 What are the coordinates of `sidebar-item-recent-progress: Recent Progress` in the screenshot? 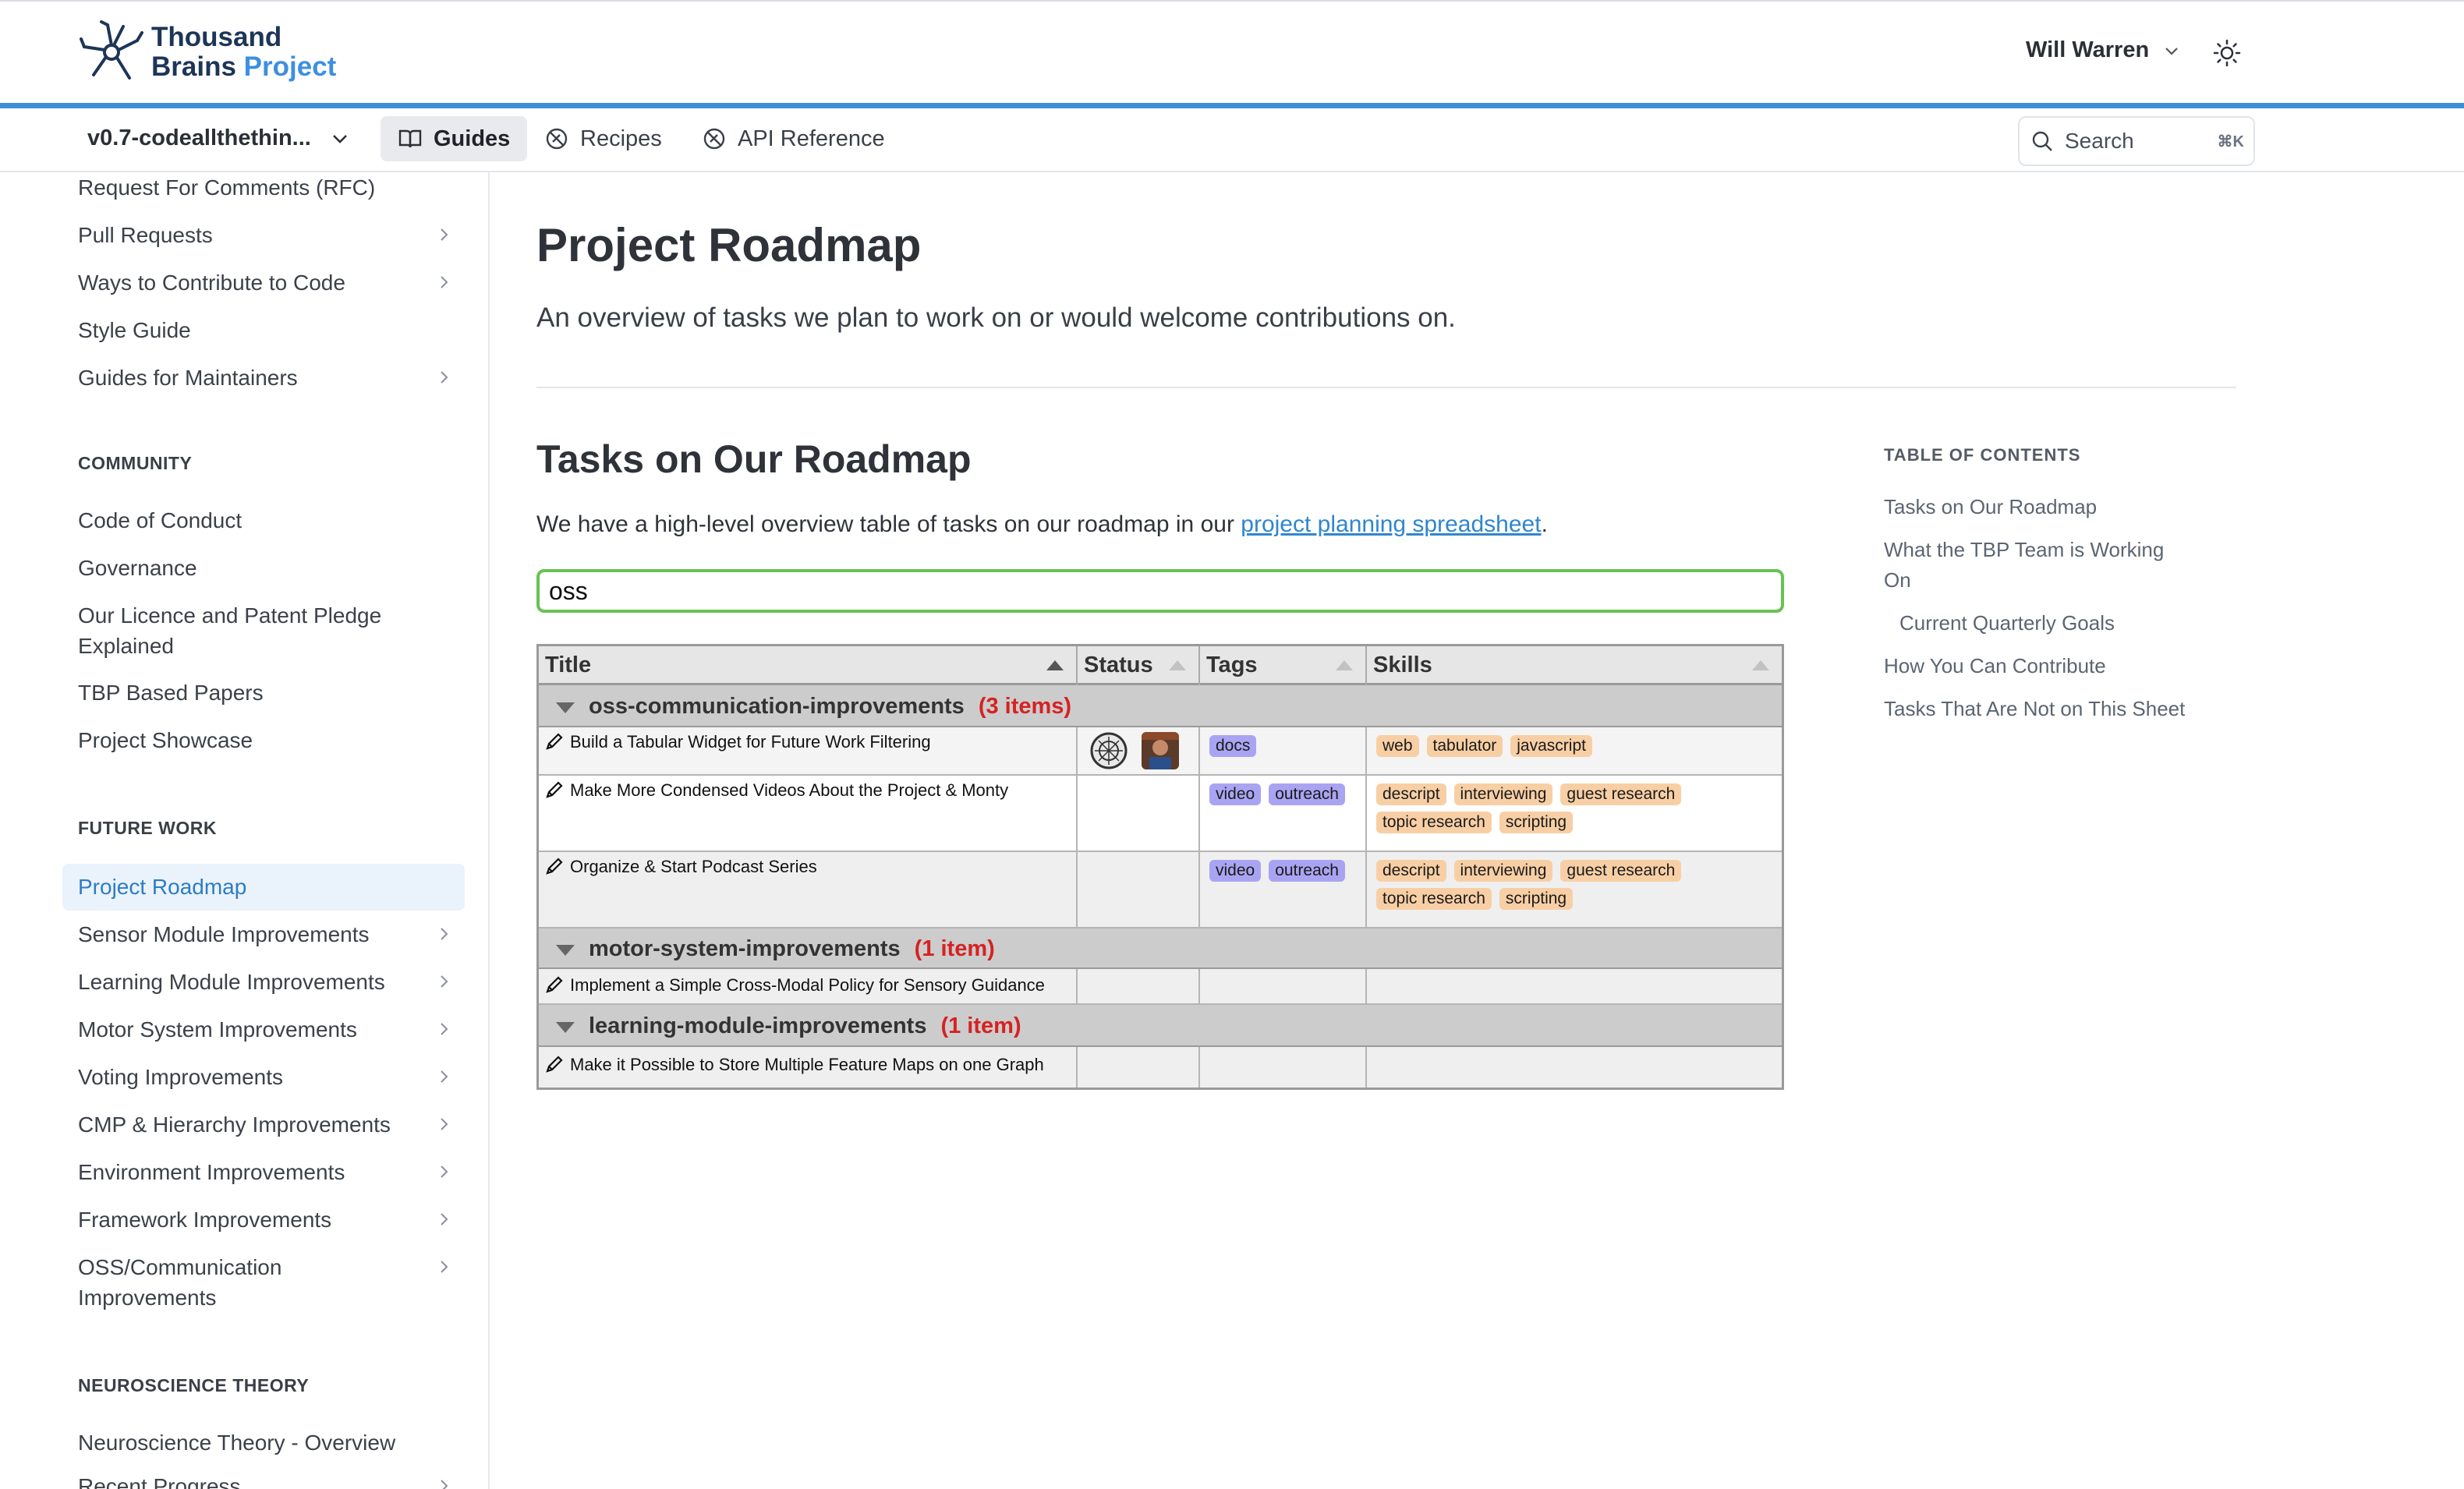 It's located at (273, 1480).